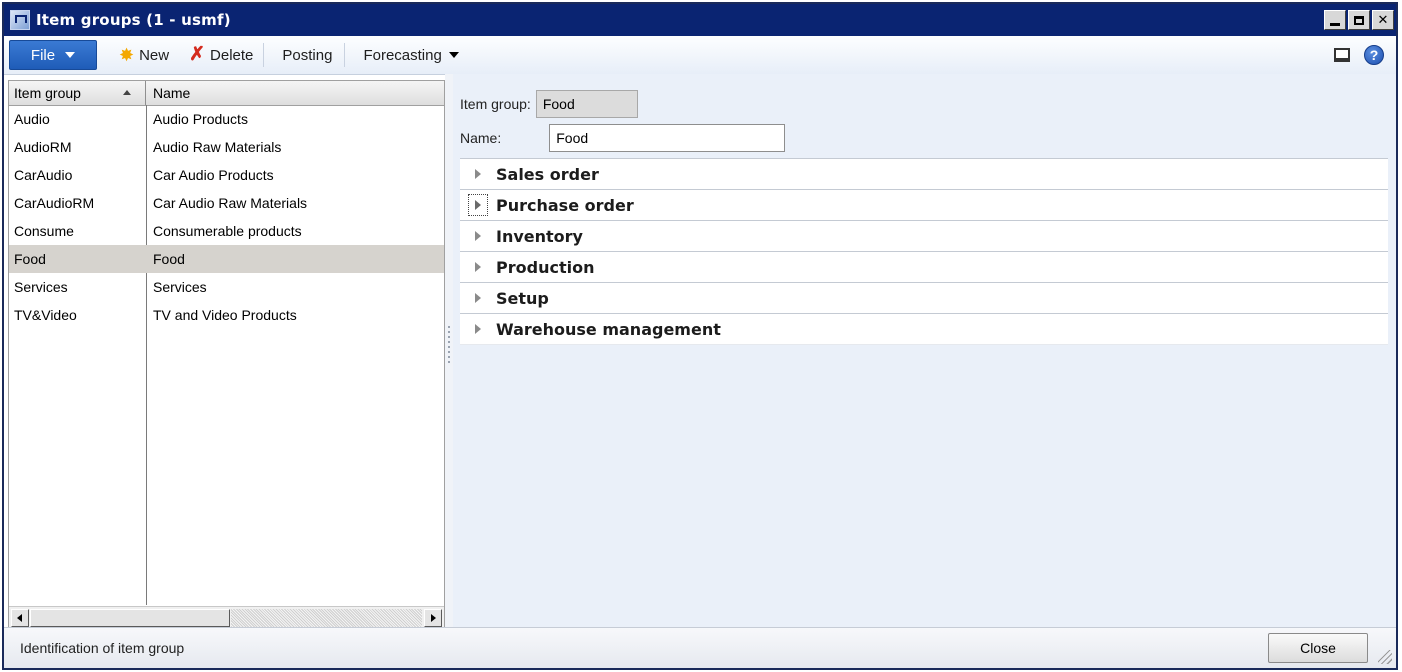  What do you see at coordinates (41, 287) in the screenshot?
I see `item-group-cell: Services` at bounding box center [41, 287].